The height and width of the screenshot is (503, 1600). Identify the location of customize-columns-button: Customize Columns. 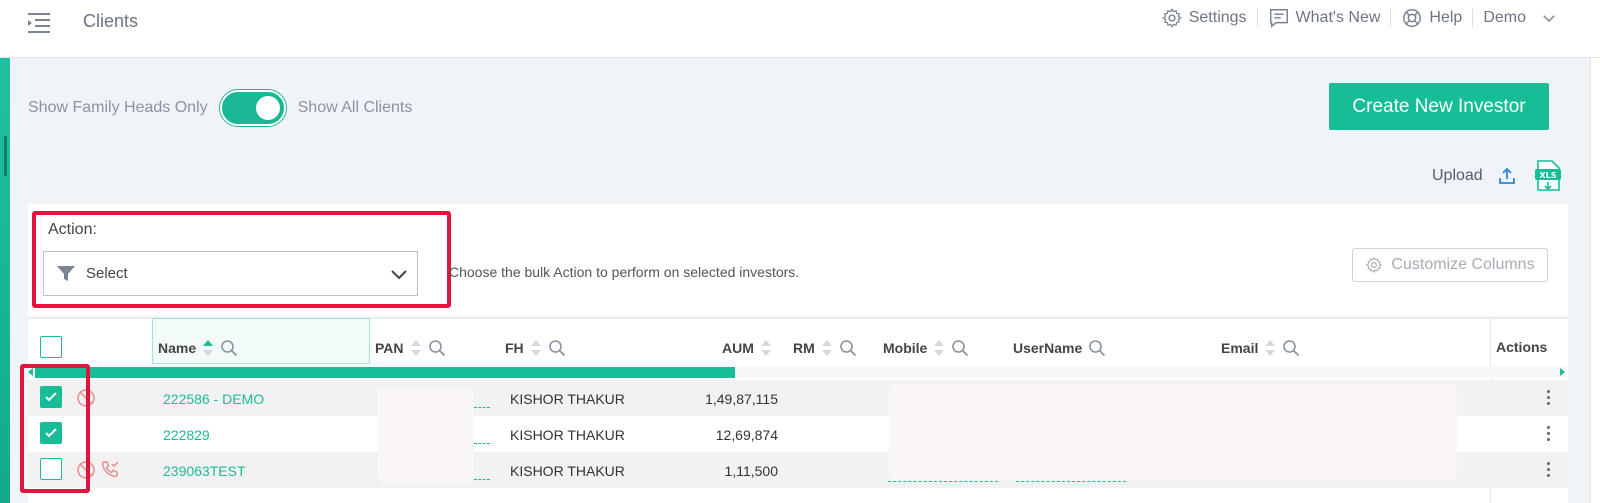
(1450, 265).